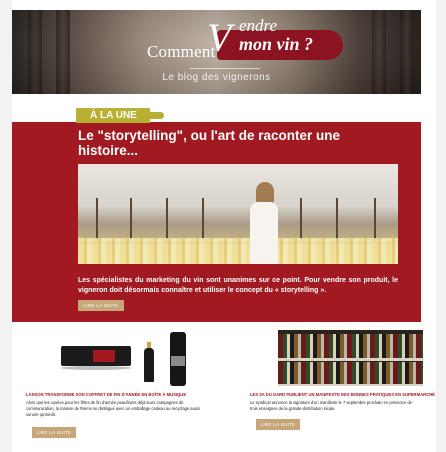 This screenshot has width=446, height=452. I want to click on gift-box-shadow, so click(96, 368).